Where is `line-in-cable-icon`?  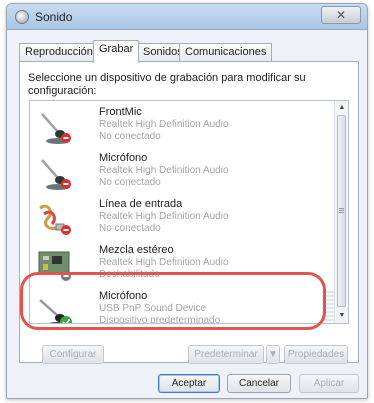
line-in-cable-icon is located at coordinates (55, 219).